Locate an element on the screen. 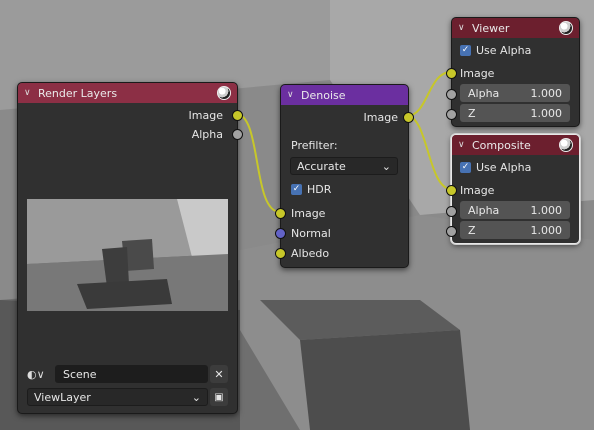 The width and height of the screenshot is (594, 430). hdr-label: HDR is located at coordinates (319, 189).